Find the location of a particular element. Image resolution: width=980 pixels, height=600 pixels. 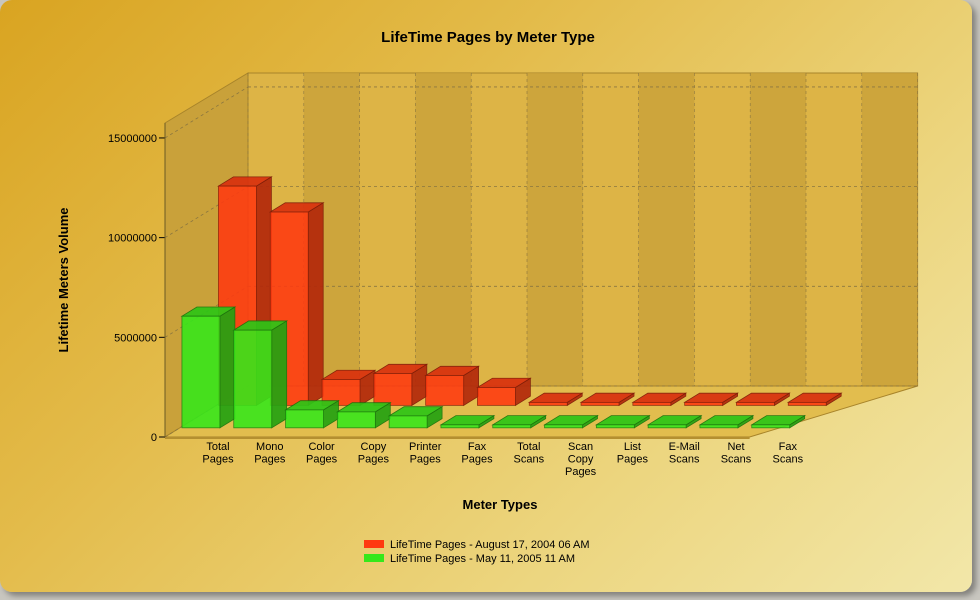

x-tick-label: Mono Pages is located at coordinates (270, 453).